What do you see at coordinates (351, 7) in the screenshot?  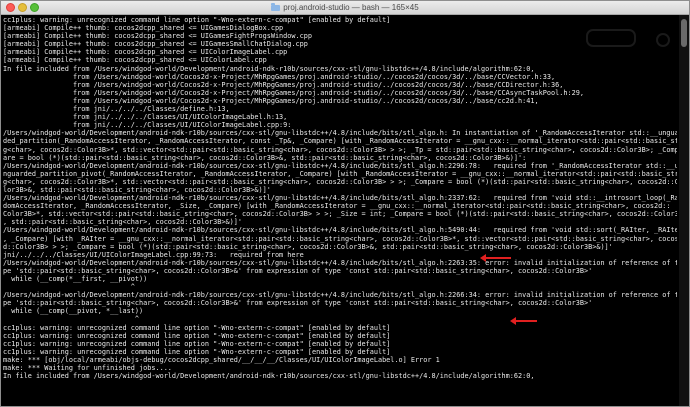 I see `window-title: proj.android-studio — bash — 165×45` at bounding box center [351, 7].